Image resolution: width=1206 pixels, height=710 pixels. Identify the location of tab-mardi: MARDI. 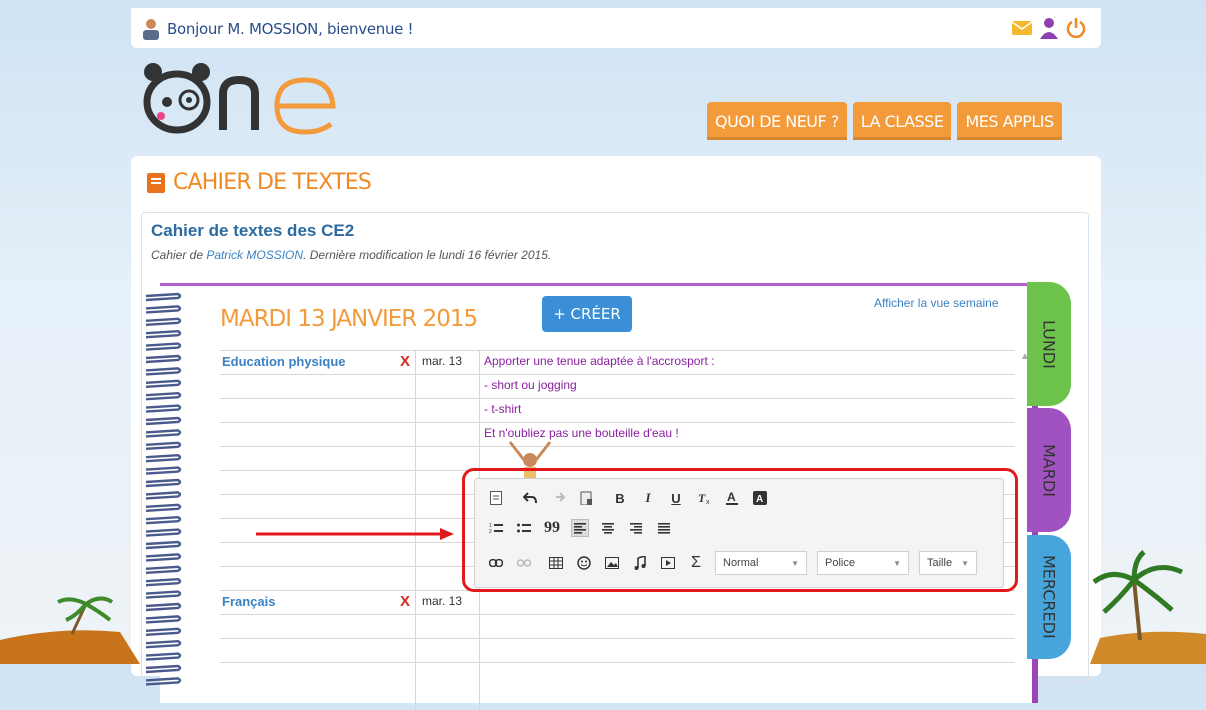
(1049, 470).